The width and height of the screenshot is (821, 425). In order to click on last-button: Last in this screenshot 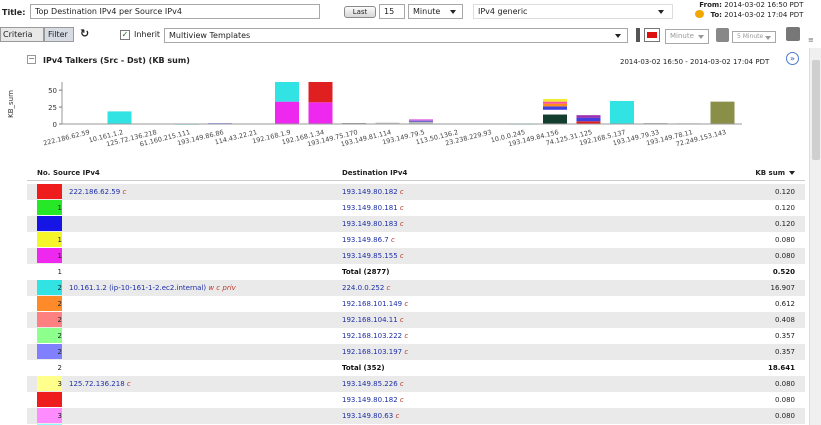, I will do `click(360, 12)`.